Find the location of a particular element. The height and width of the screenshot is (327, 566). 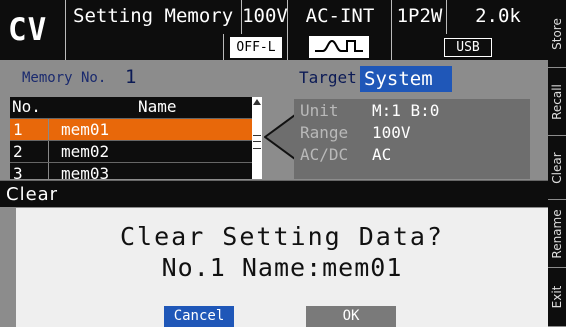

detail-range-label: Range is located at coordinates (324, 132).